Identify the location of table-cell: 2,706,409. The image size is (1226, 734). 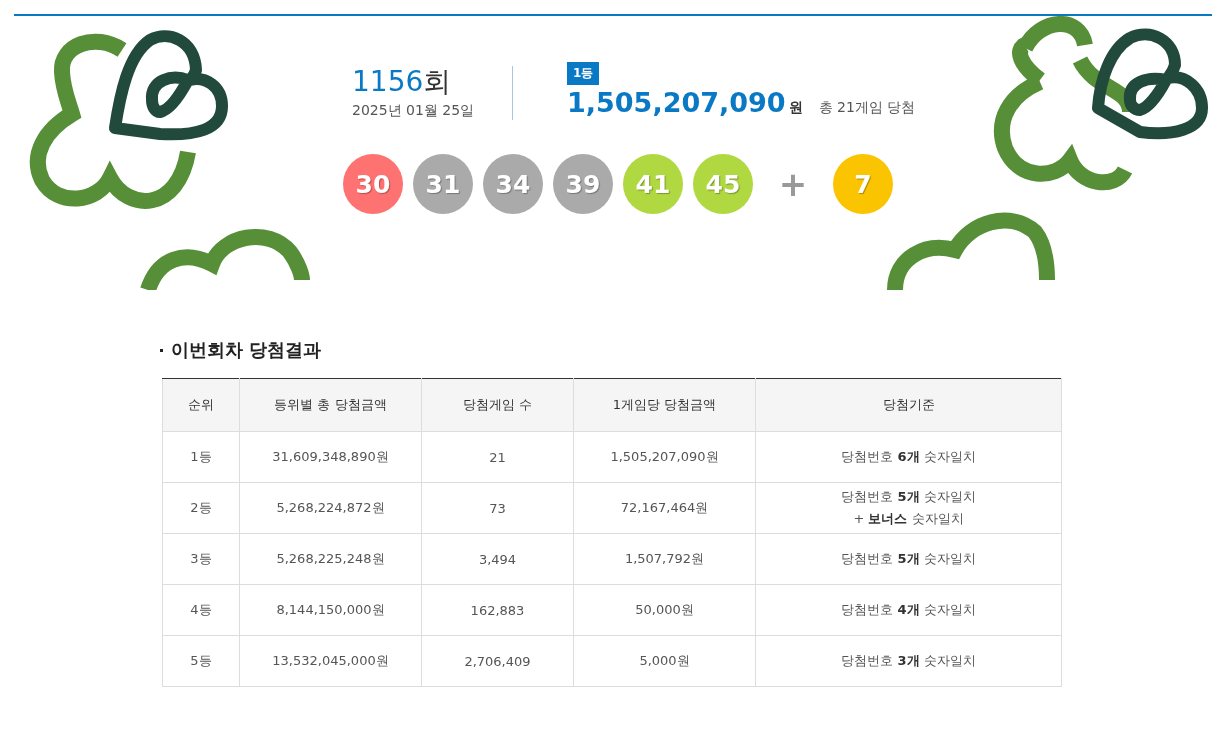
(497, 661).